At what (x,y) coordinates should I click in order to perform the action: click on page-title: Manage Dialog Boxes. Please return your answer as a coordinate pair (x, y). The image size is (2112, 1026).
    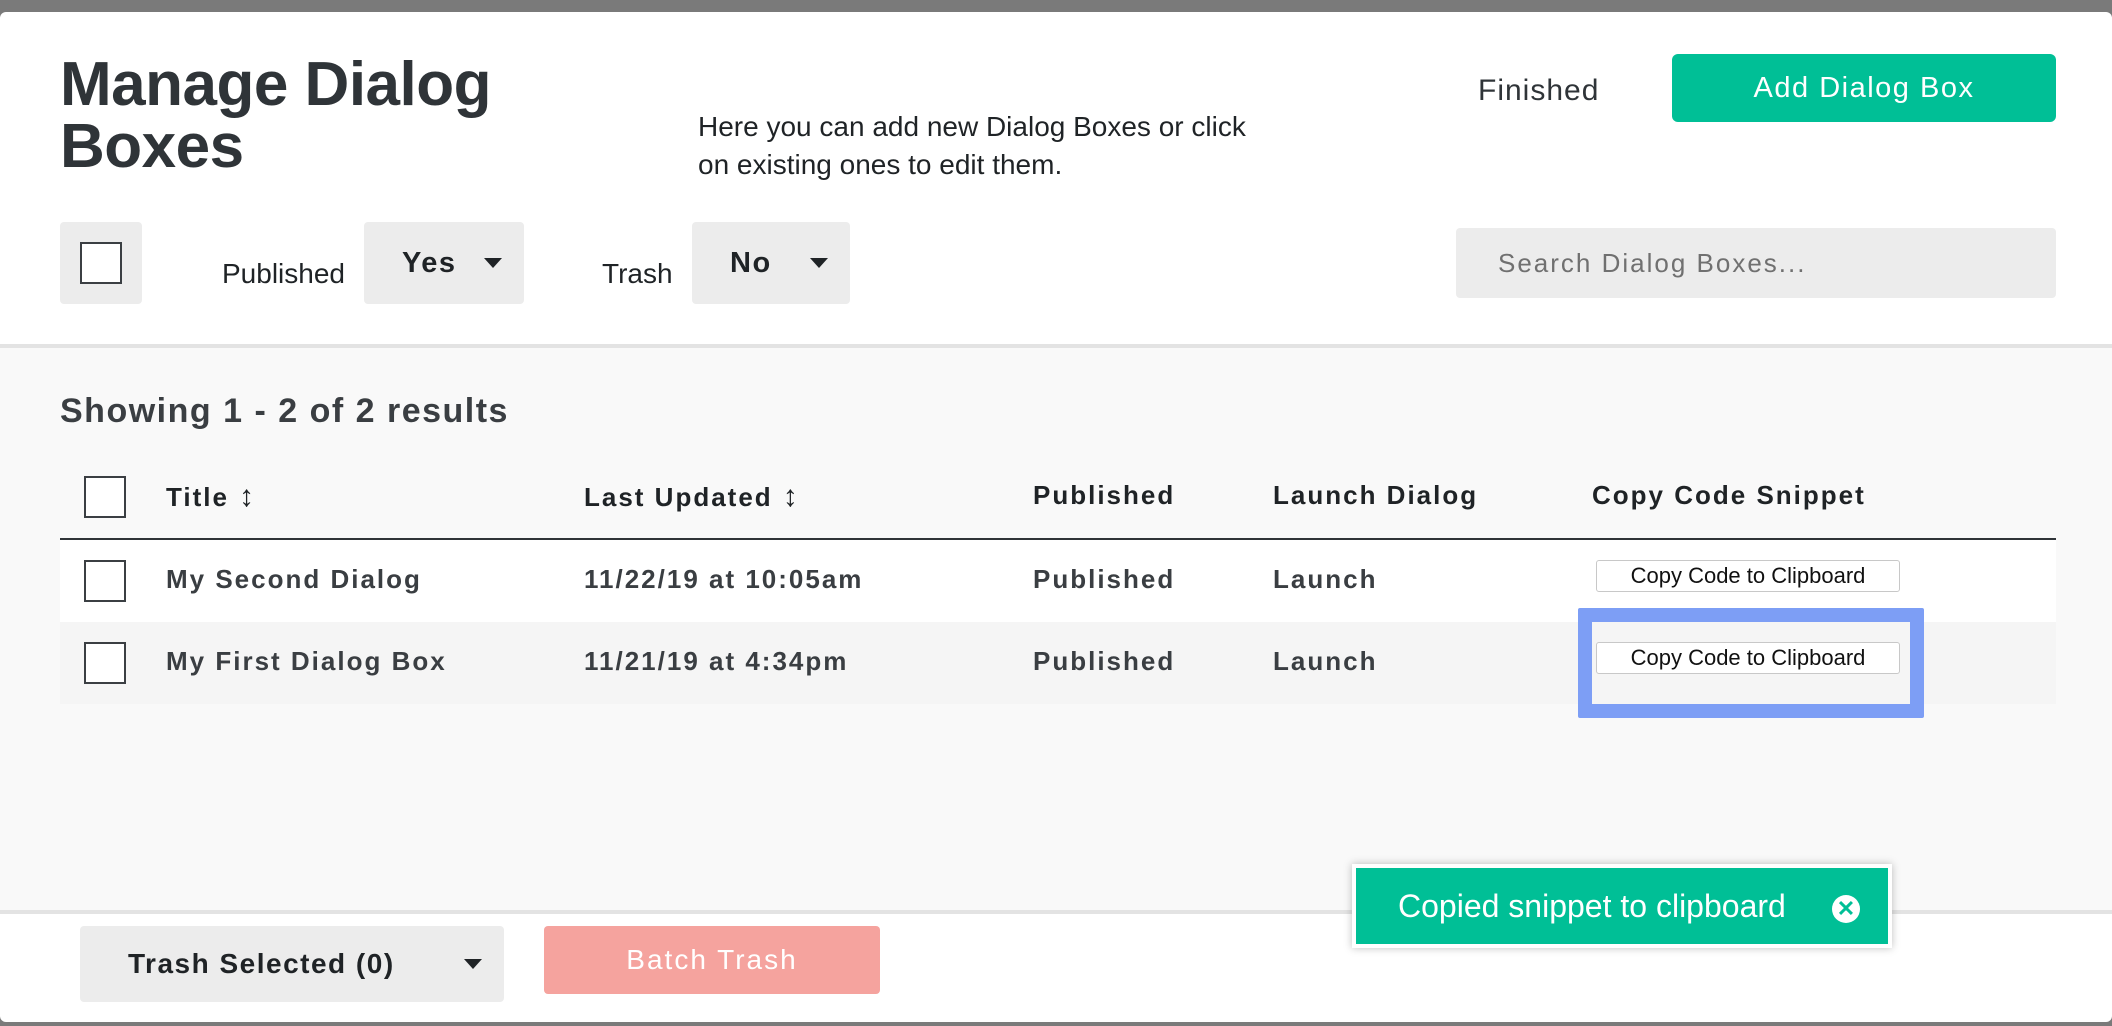
    Looking at the image, I should click on (276, 115).